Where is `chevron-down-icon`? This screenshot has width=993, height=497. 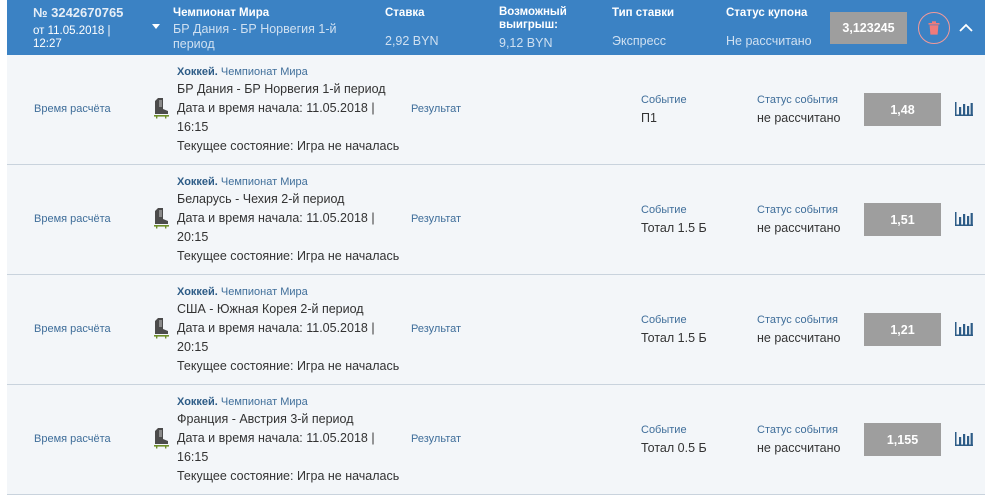 chevron-down-icon is located at coordinates (156, 26).